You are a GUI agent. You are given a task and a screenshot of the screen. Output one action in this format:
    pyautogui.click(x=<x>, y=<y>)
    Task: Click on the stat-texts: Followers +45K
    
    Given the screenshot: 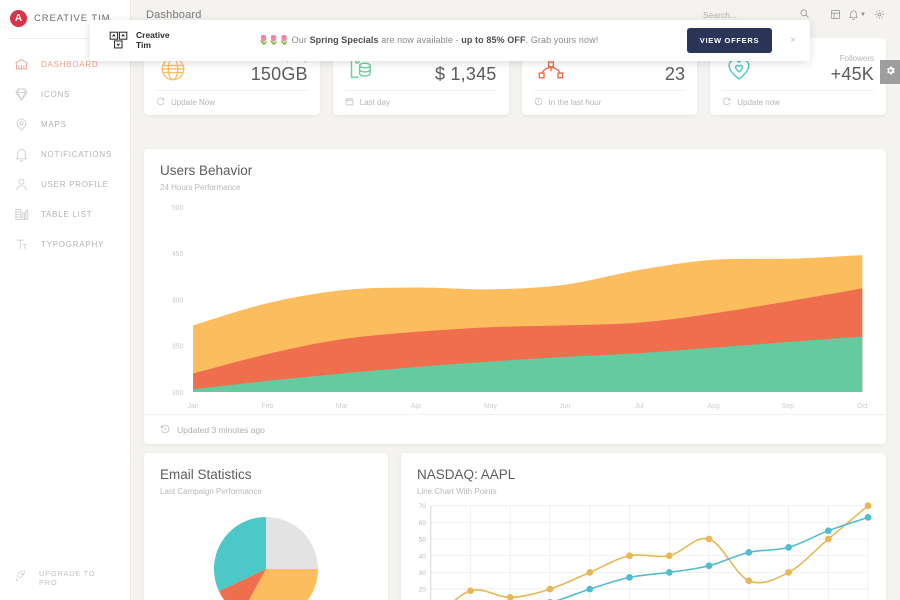 What is the action you would take?
    pyautogui.click(x=852, y=69)
    